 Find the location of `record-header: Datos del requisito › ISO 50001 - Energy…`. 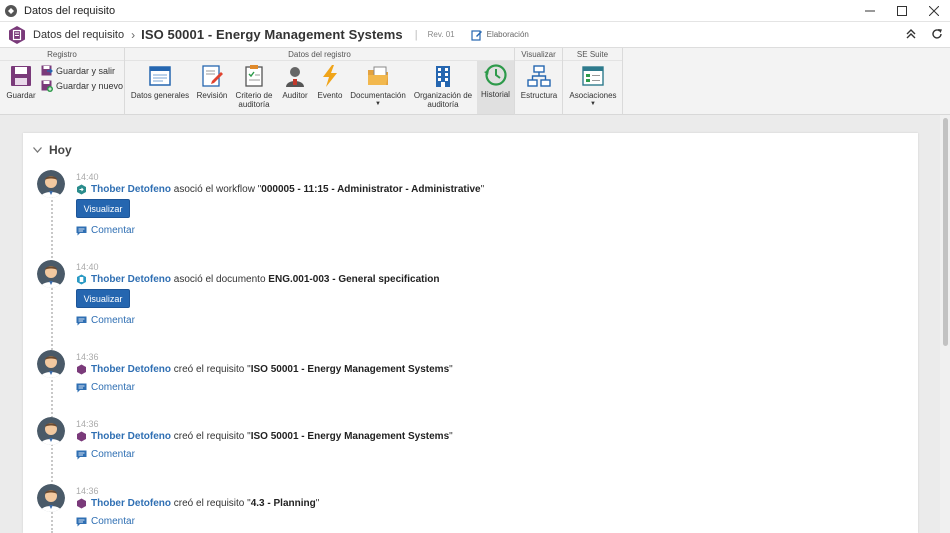

record-header: Datos del requisito › ISO 50001 - Energy… is located at coordinates (475, 34).